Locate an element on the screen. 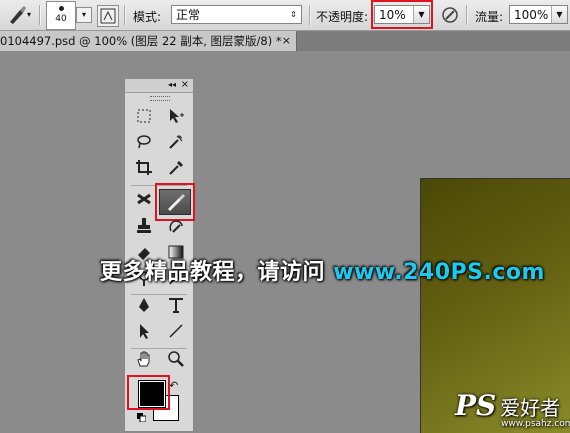 The height and width of the screenshot is (433, 570). brush-picker-arrow-icon: ▾ is located at coordinates (84, 15).